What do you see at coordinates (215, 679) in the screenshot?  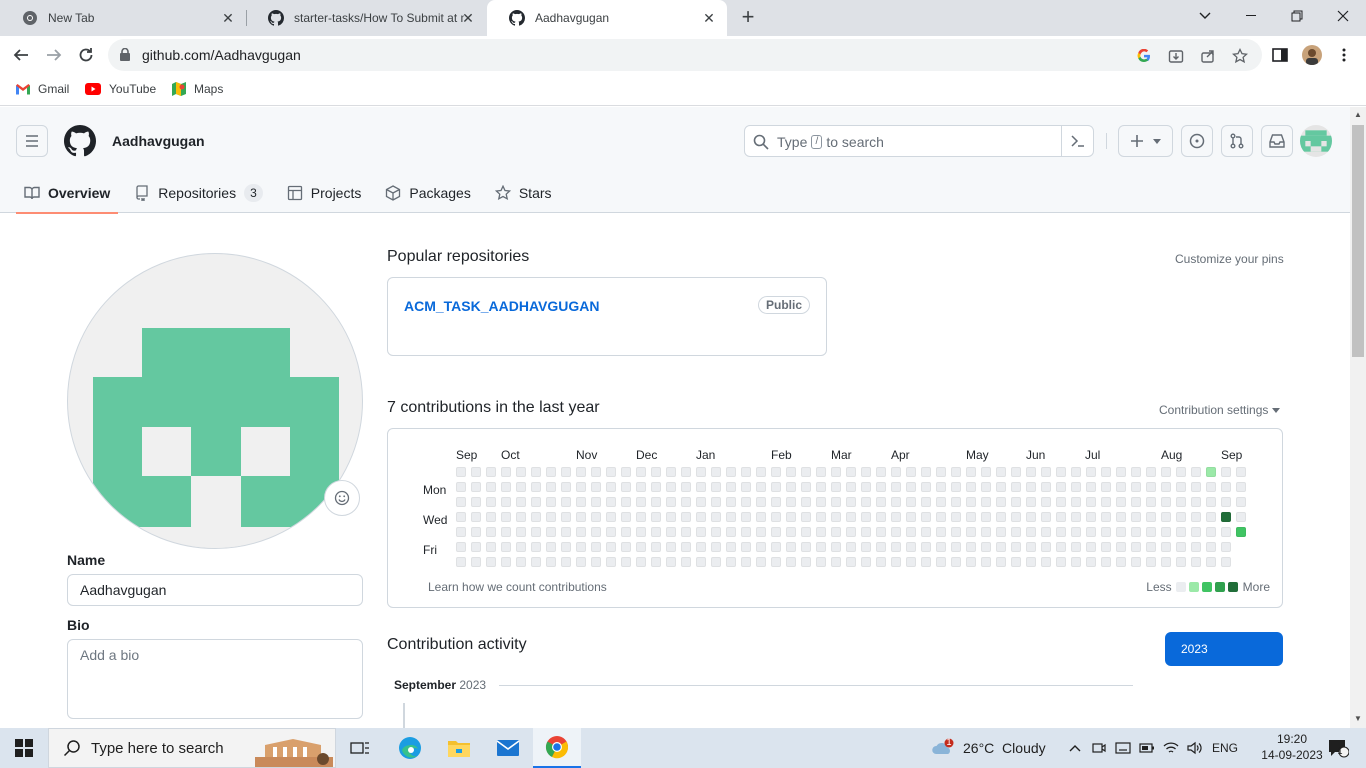 I see `bio-field: Add a bio` at bounding box center [215, 679].